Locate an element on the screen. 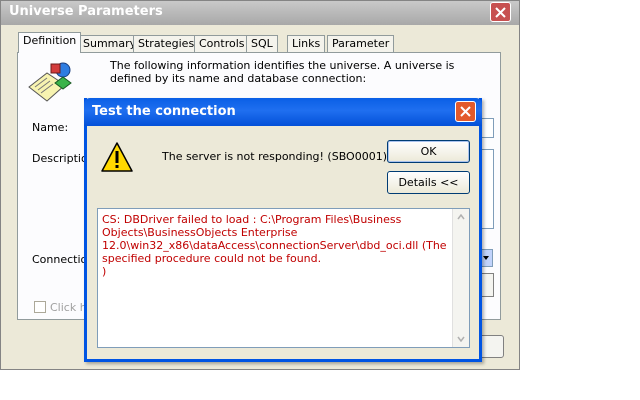 Image resolution: width=640 pixels, height=400 pixels. scroll-down-button is located at coordinates (461, 339).